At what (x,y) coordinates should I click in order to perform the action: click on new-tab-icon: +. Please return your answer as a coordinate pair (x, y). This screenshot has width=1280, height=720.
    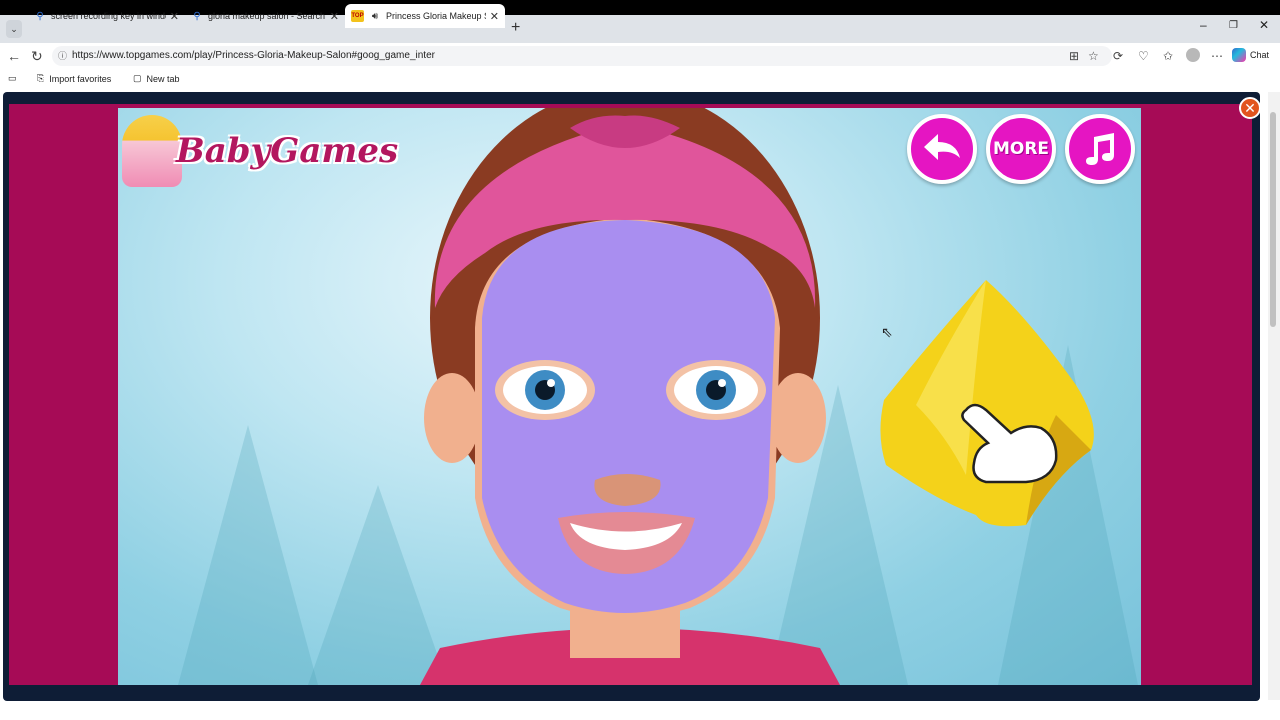
    Looking at the image, I should click on (515, 28).